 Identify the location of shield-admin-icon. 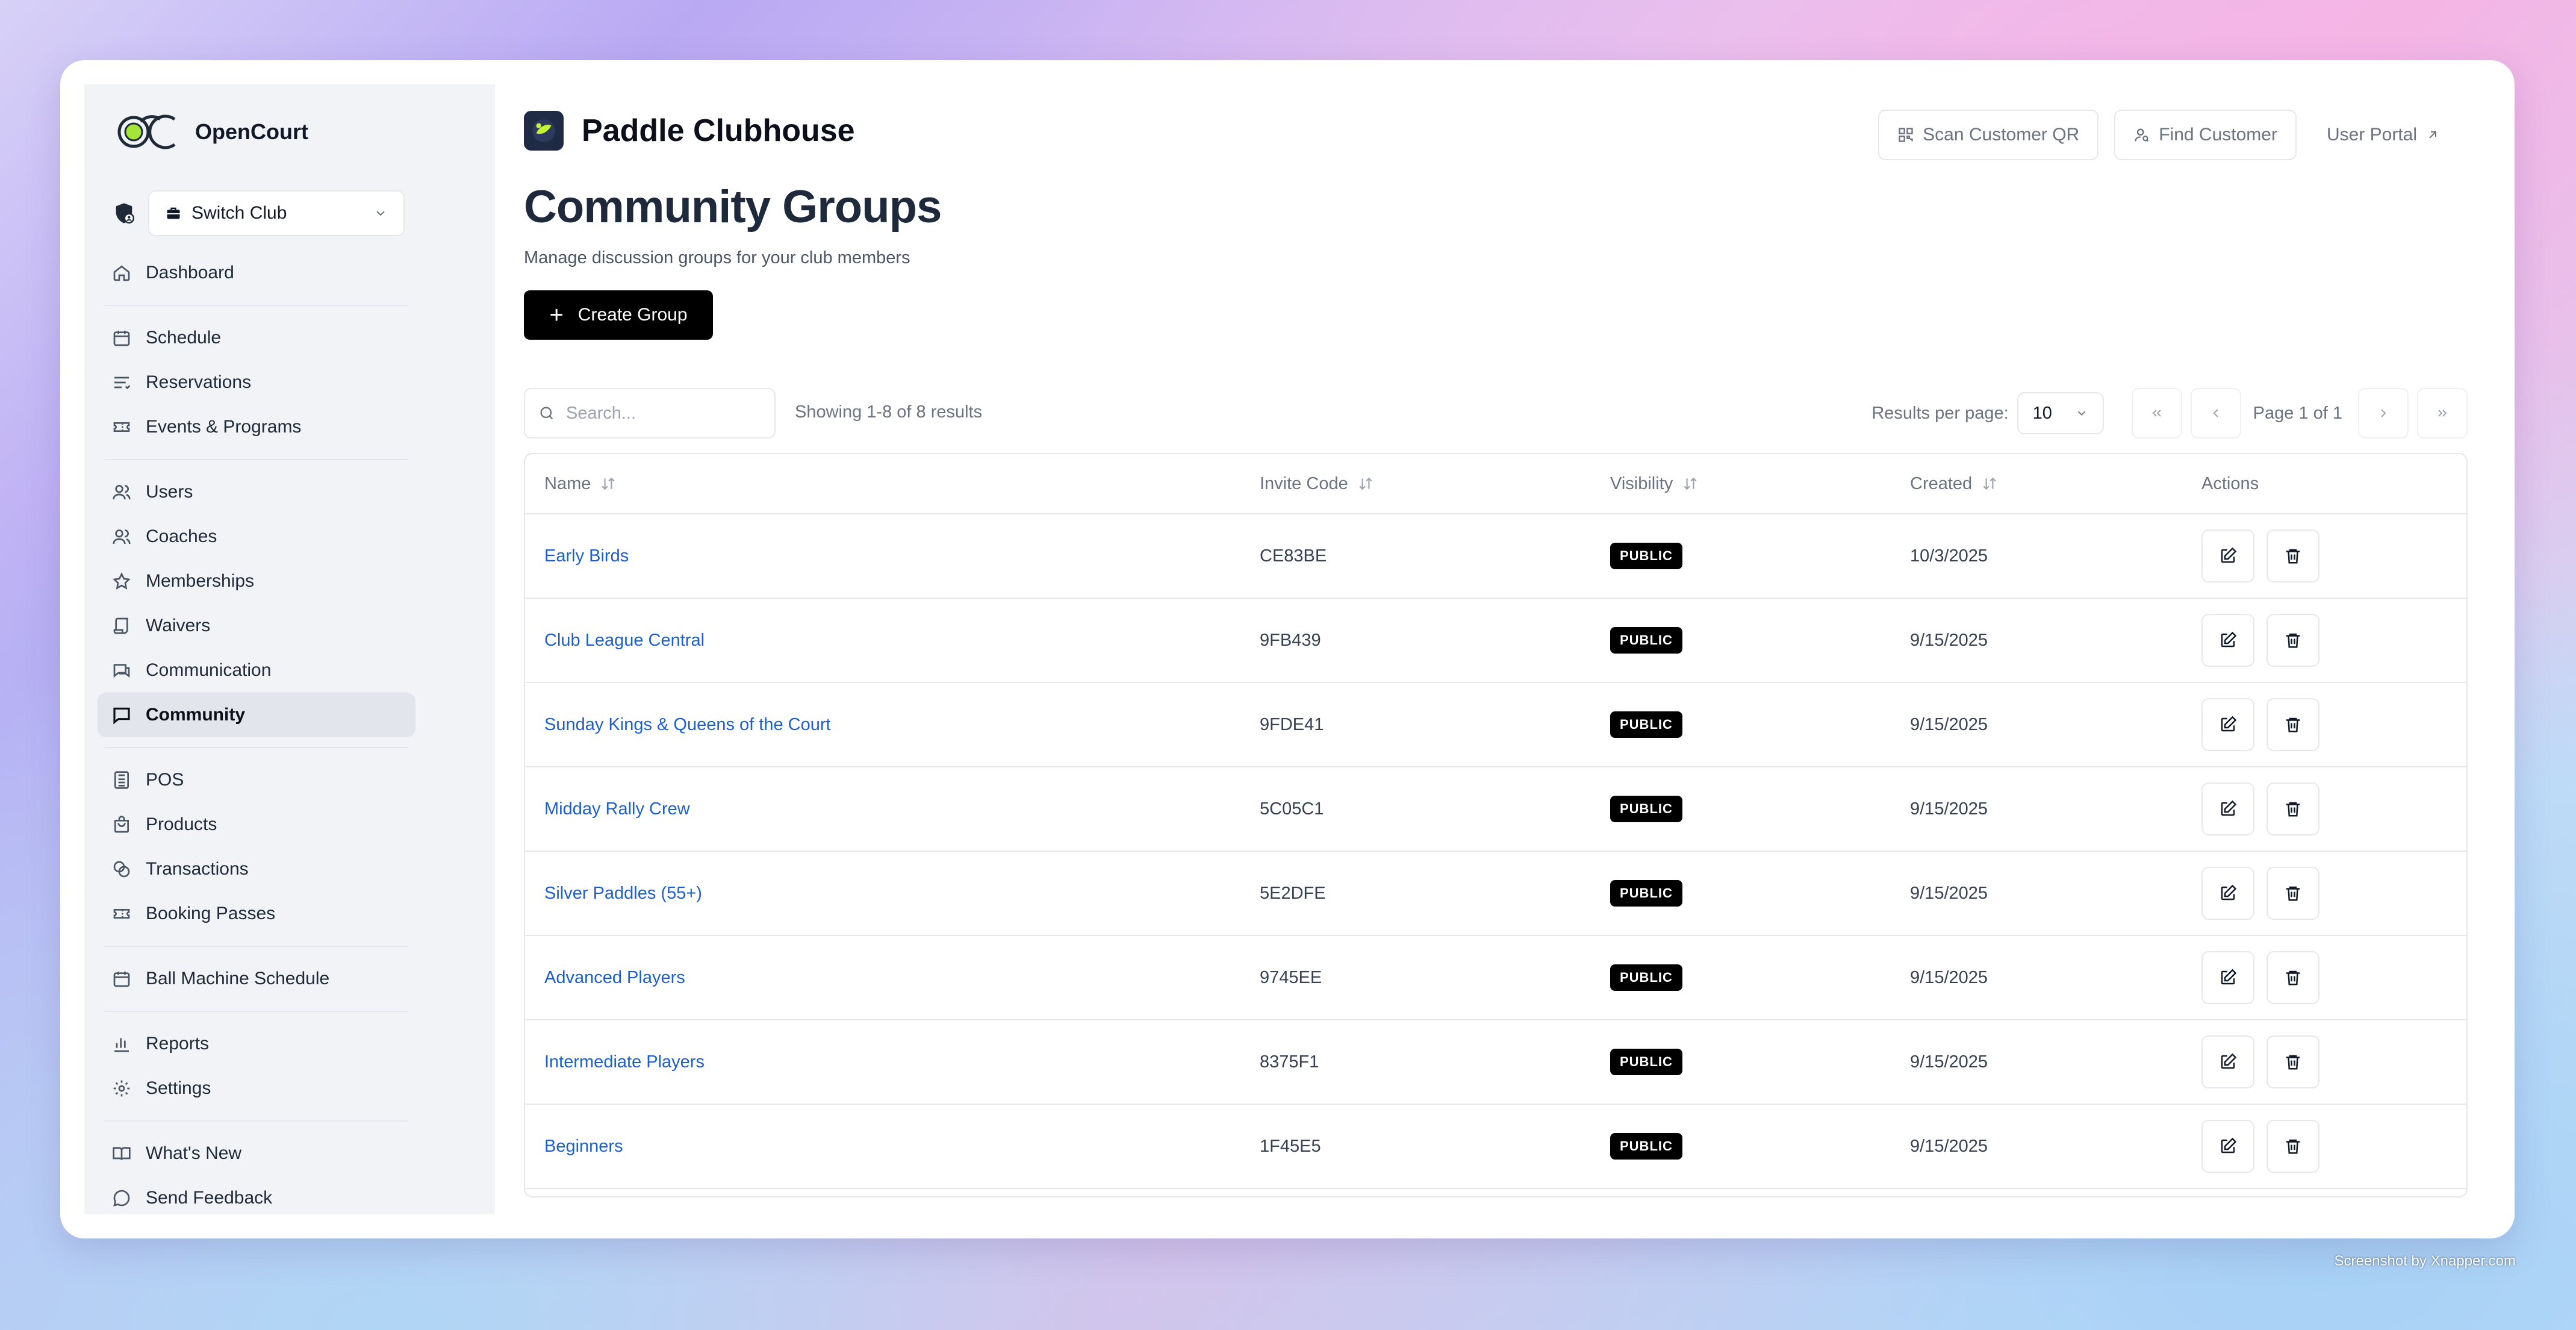
(124, 213).